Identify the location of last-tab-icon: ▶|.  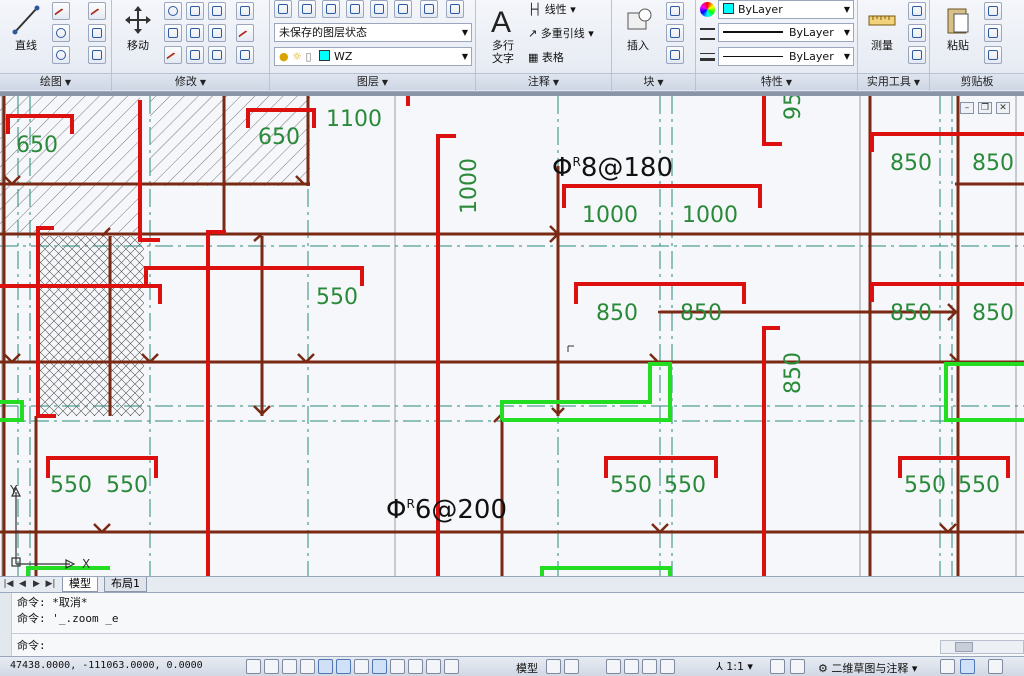
(50, 584).